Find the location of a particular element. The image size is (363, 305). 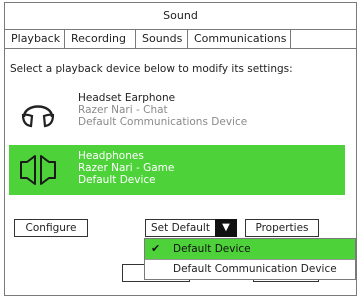

device-subtitle: Razer Nari - Game is located at coordinates (126, 168).